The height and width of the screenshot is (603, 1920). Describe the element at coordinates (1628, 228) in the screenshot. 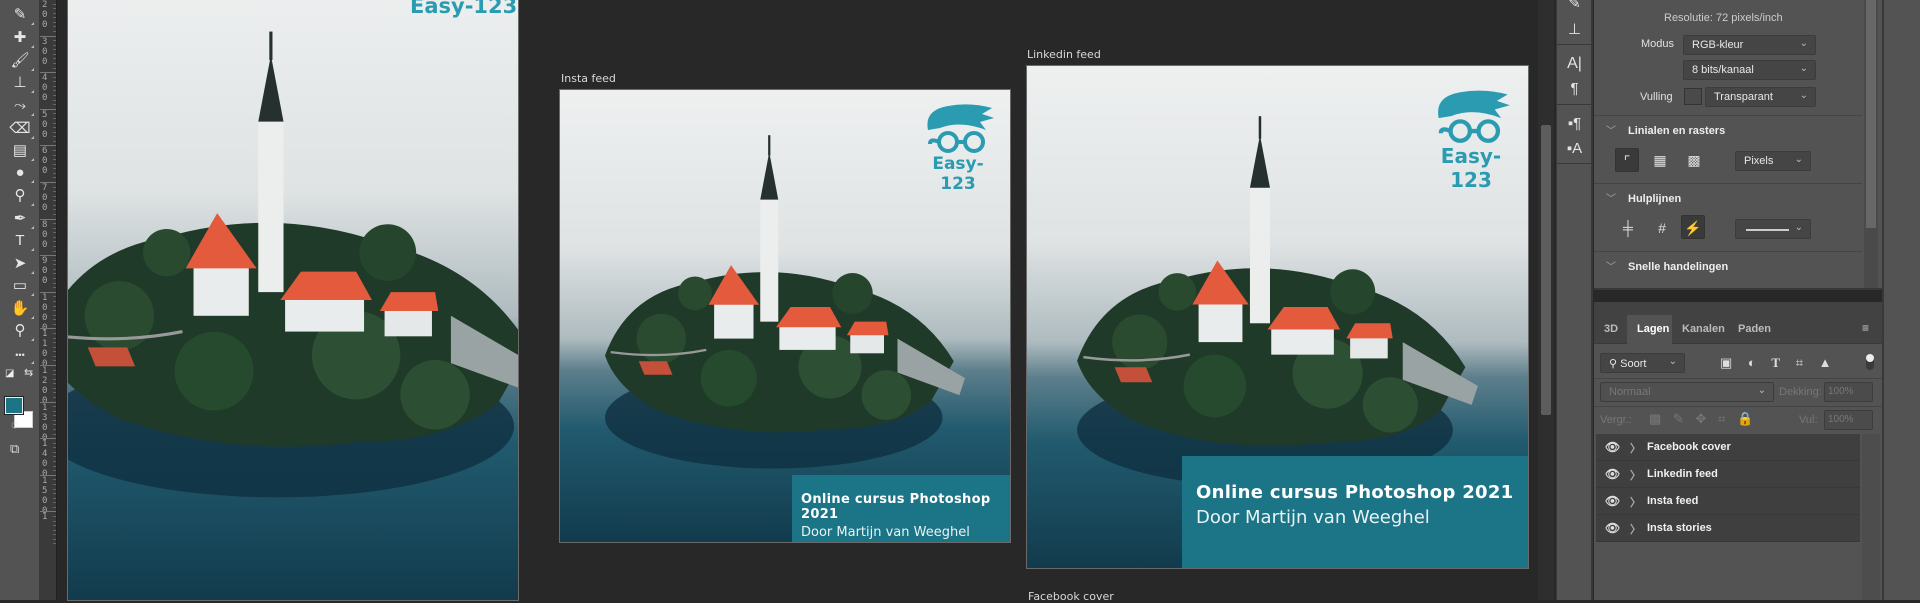

I see `guides-toggle-icon: ╪` at that location.